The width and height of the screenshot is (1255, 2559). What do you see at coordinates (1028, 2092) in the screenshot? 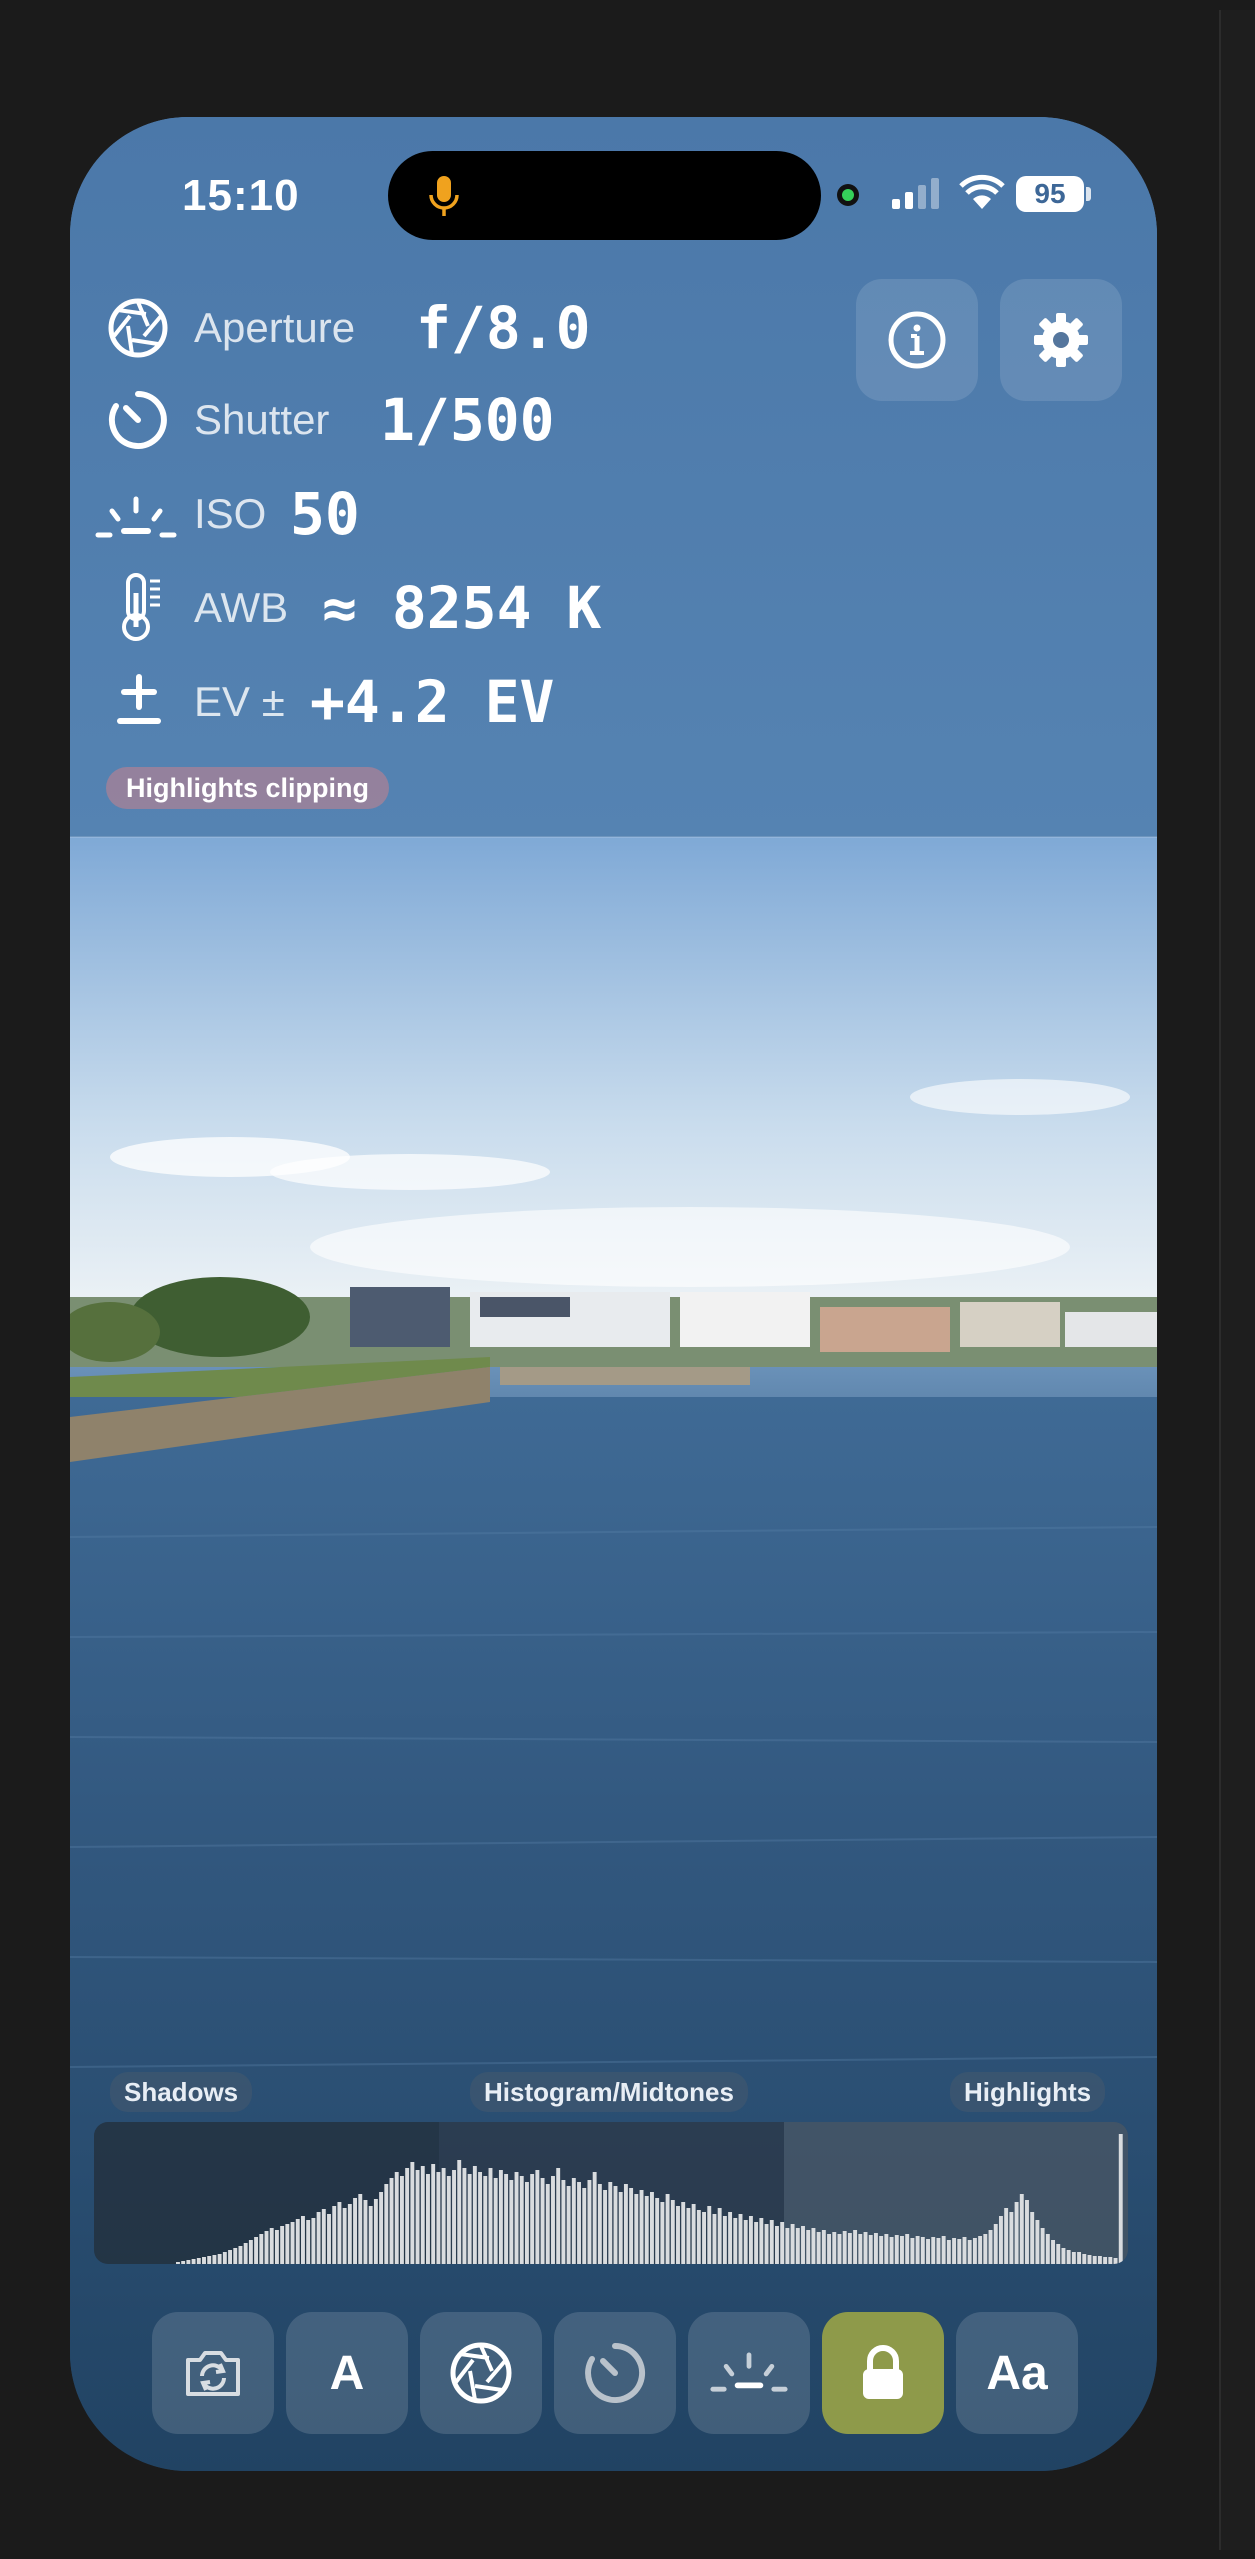
I see `histogram-highlights-label: Highlights` at bounding box center [1028, 2092].